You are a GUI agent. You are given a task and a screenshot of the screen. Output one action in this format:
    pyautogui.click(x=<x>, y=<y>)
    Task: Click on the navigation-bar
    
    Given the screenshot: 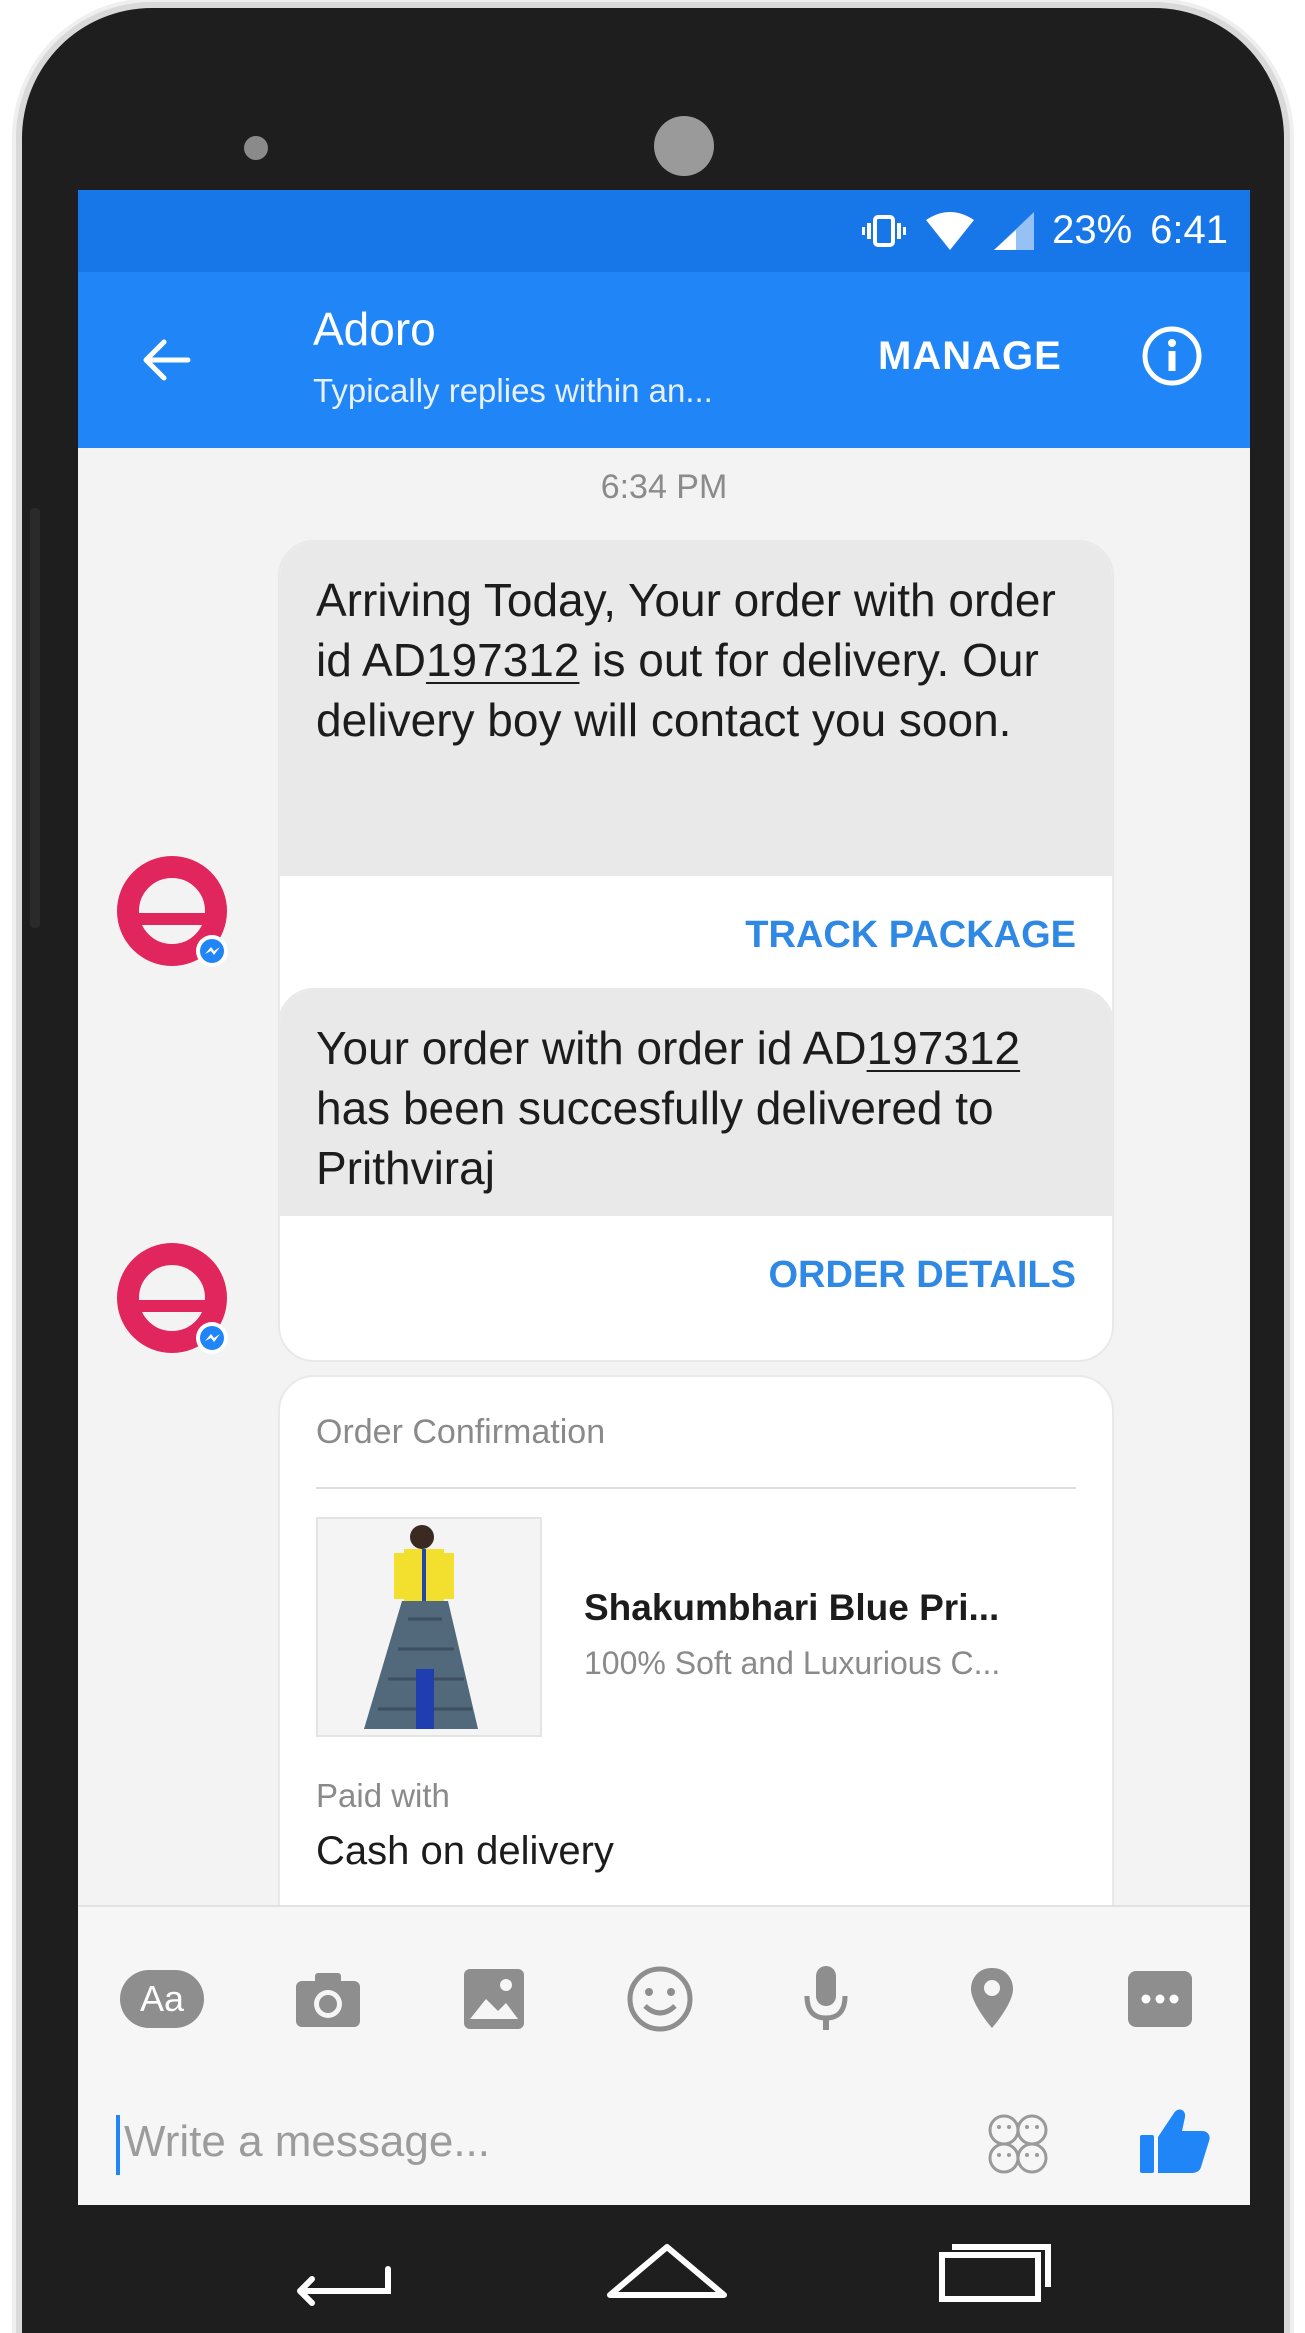 What is the action you would take?
    pyautogui.click(x=652, y=2269)
    